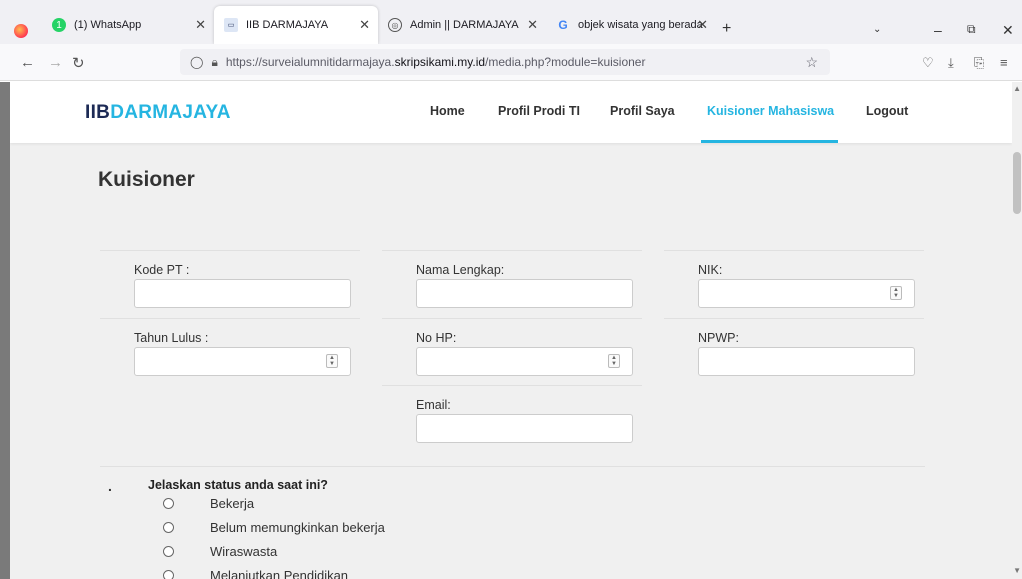 The image size is (1022, 579). I want to click on tab-iib-darmajaya: ▭ IIB DARMAJAYA ✕, so click(296, 25).